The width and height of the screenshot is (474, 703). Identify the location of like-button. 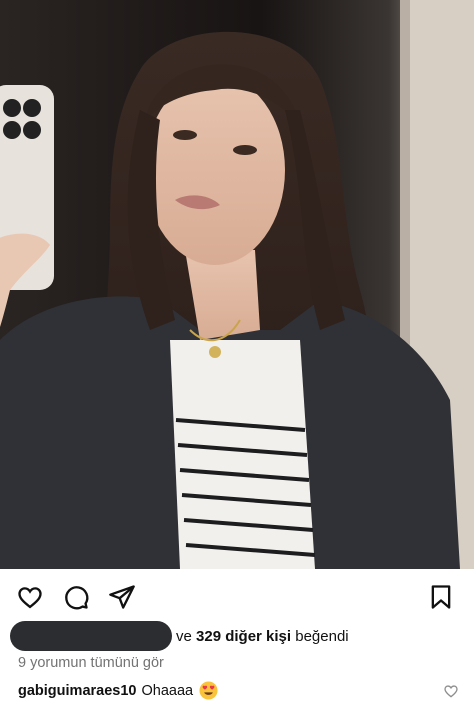
(30, 597).